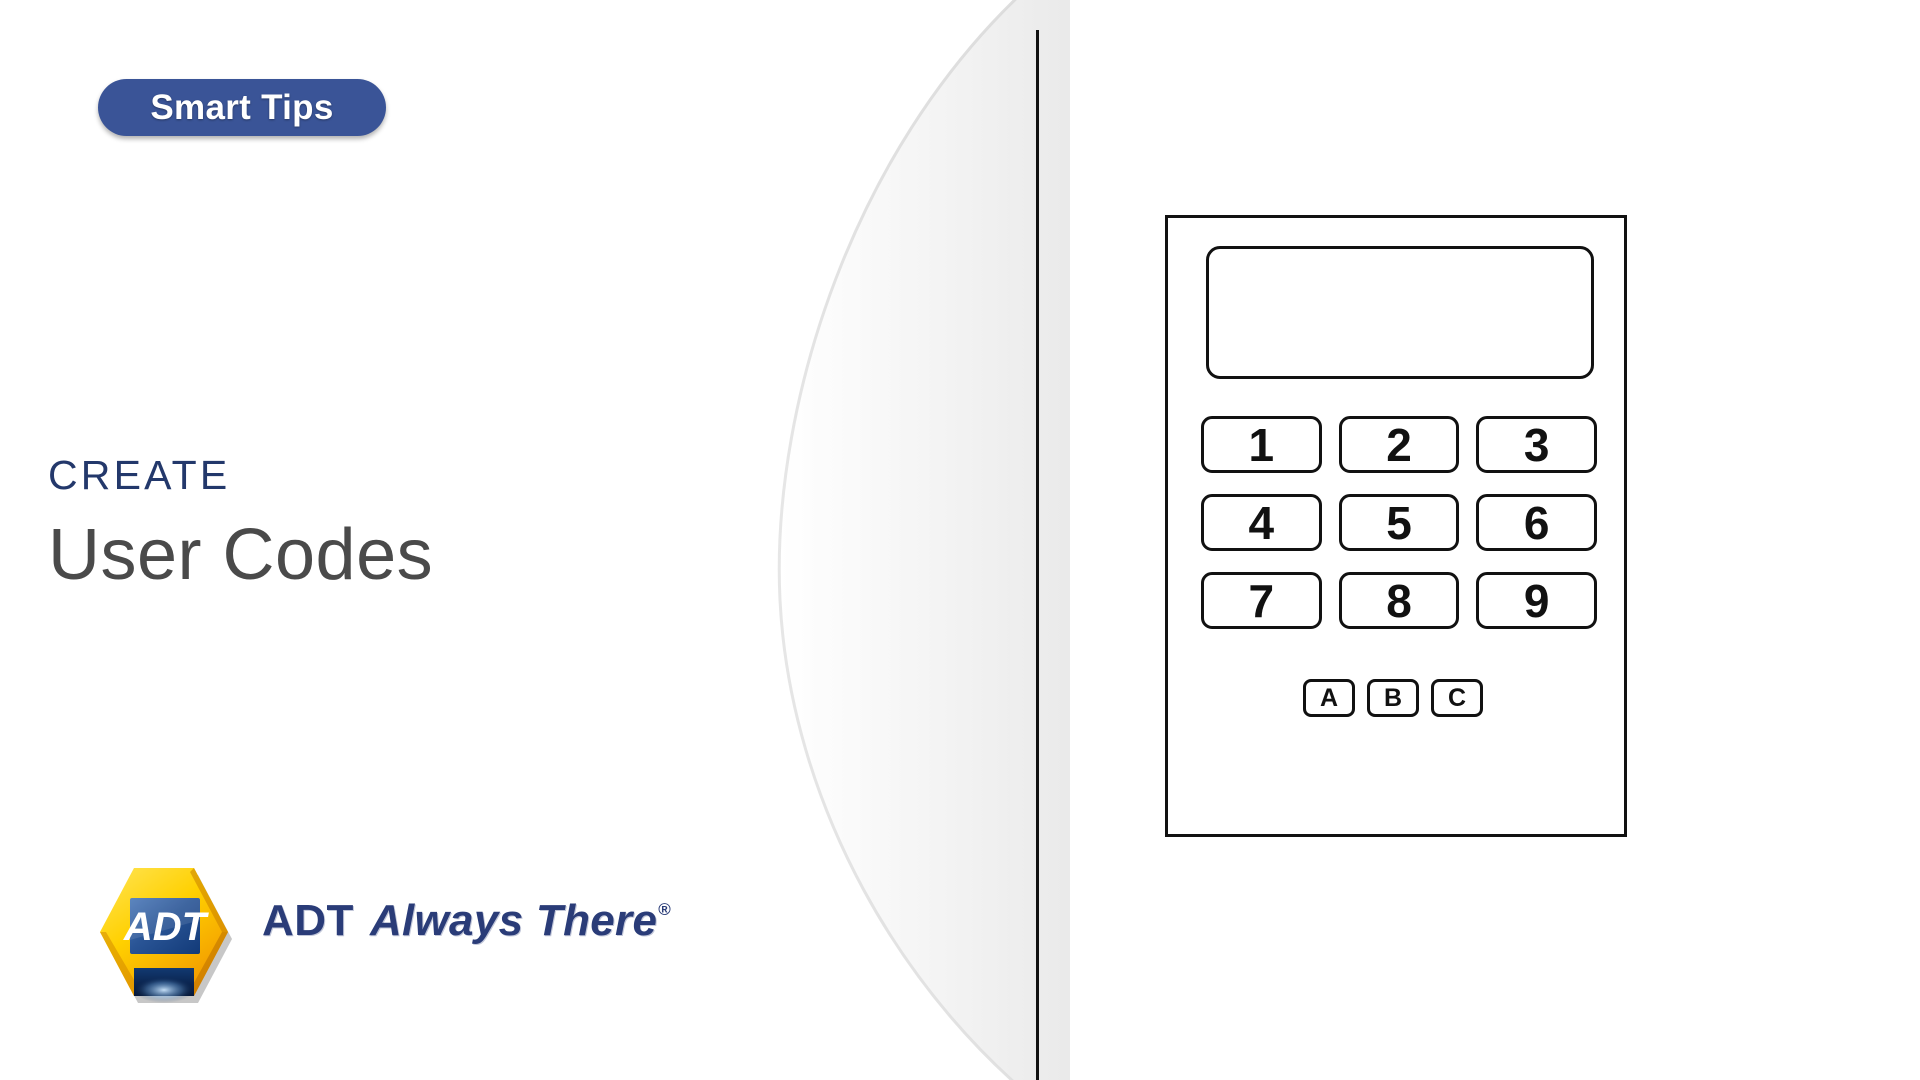 The width and height of the screenshot is (1920, 1080). What do you see at coordinates (308, 920) in the screenshot?
I see `wordmark-brand: ADT` at bounding box center [308, 920].